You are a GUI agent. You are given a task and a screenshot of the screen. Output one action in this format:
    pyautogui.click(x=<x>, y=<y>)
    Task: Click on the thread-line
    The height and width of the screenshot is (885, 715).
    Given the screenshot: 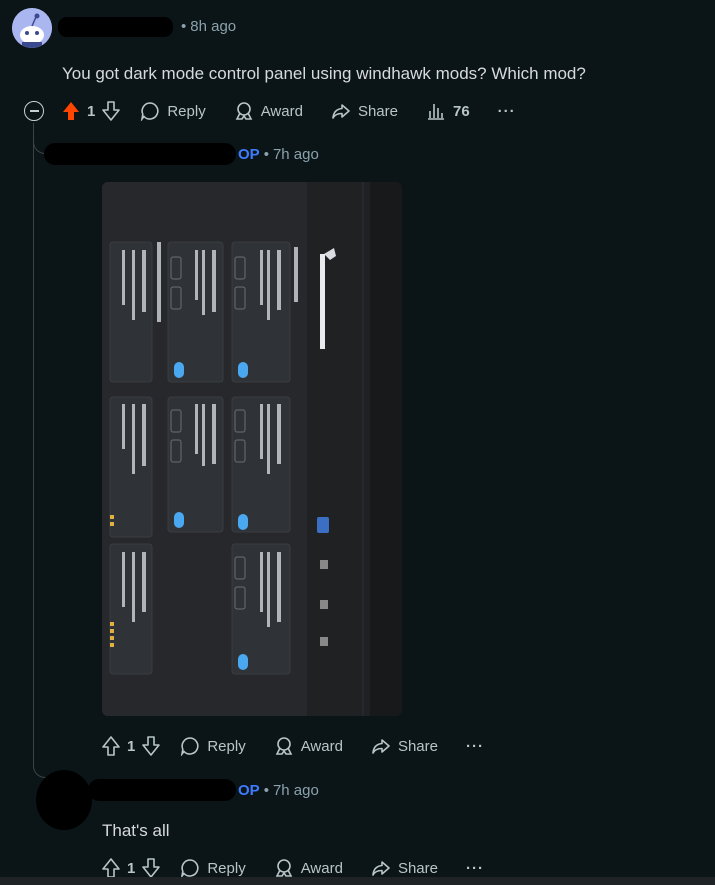 What is the action you would take?
    pyautogui.click(x=33, y=443)
    